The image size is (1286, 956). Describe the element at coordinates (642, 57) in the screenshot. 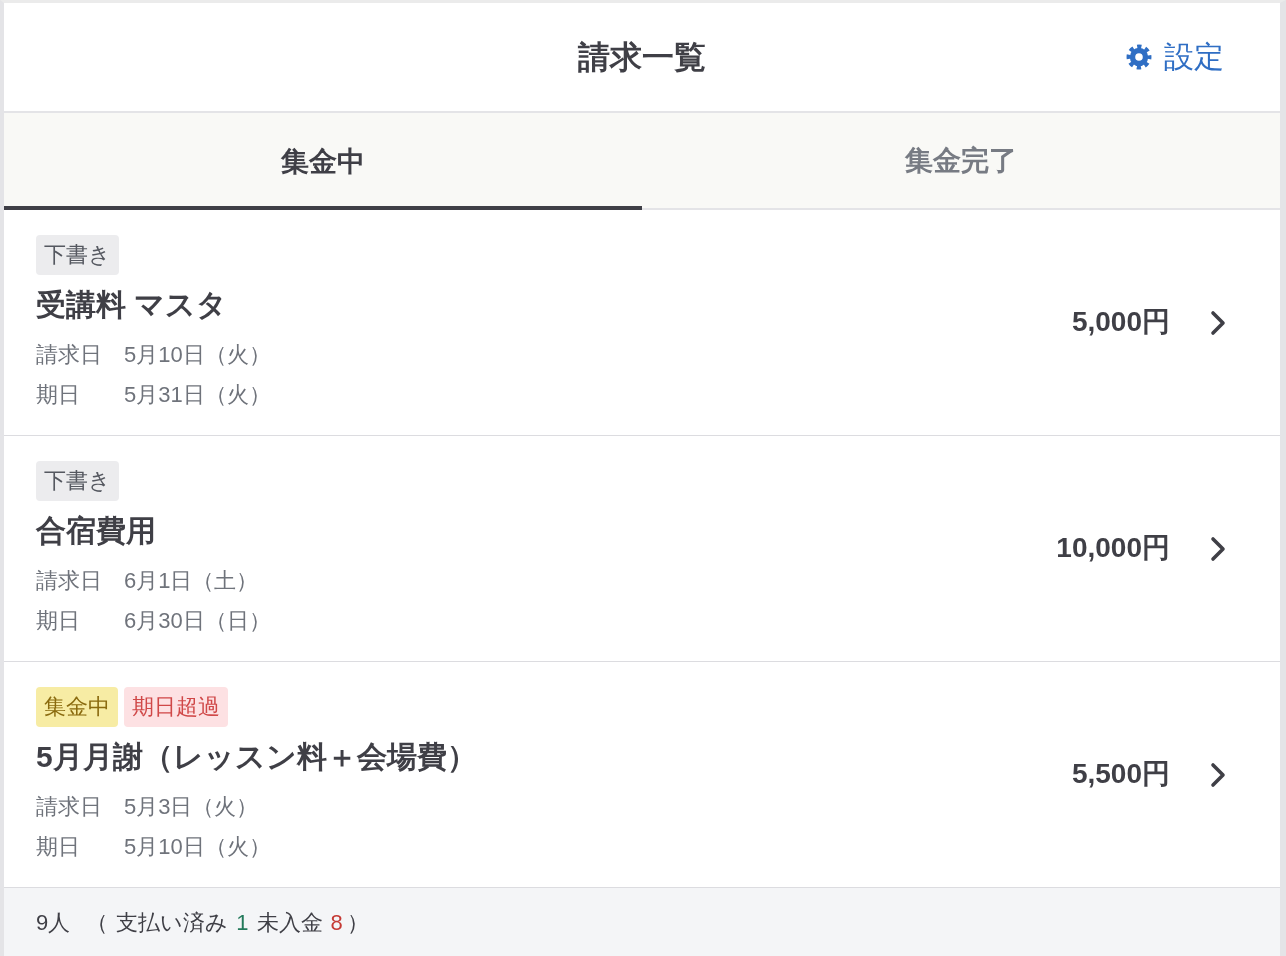

I see `page-title: 請求一覧` at that location.